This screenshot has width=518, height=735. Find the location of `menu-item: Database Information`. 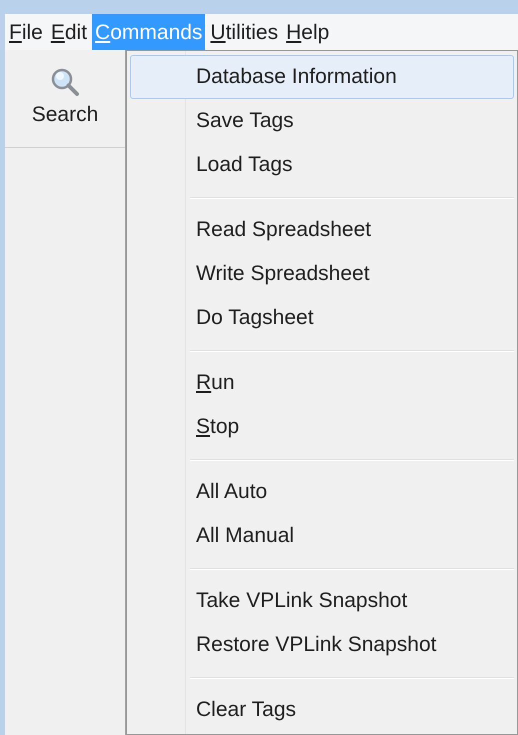

menu-item: Database Information is located at coordinates (322, 77).